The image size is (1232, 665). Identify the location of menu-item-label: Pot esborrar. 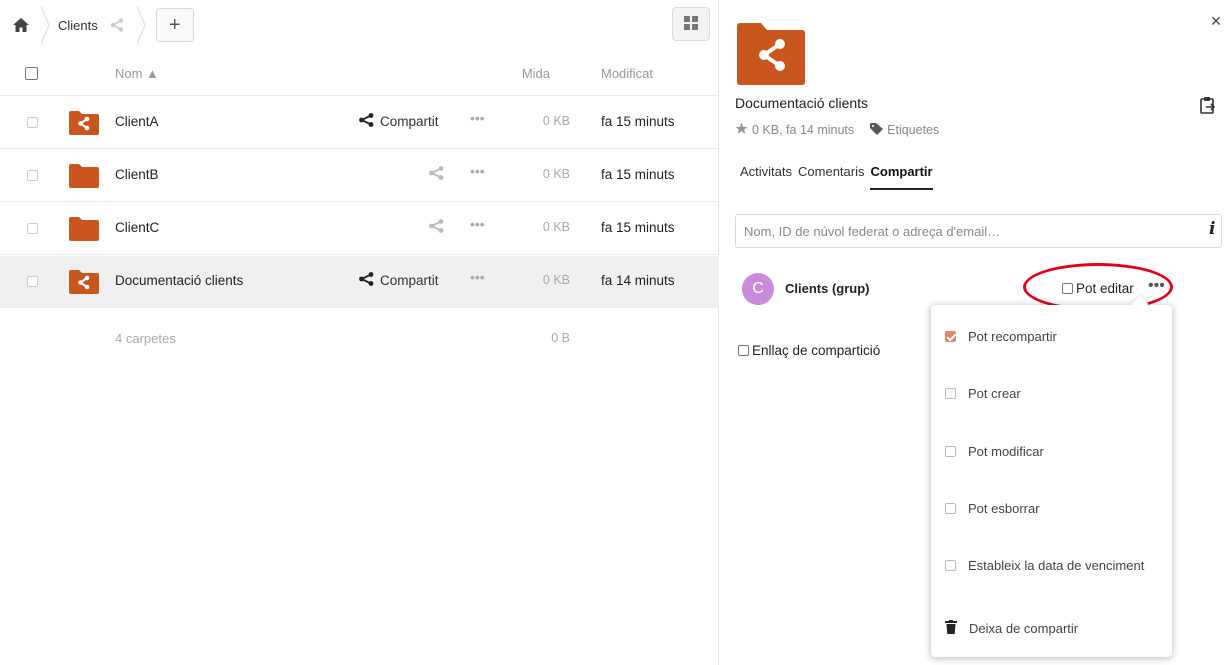
(1004, 508).